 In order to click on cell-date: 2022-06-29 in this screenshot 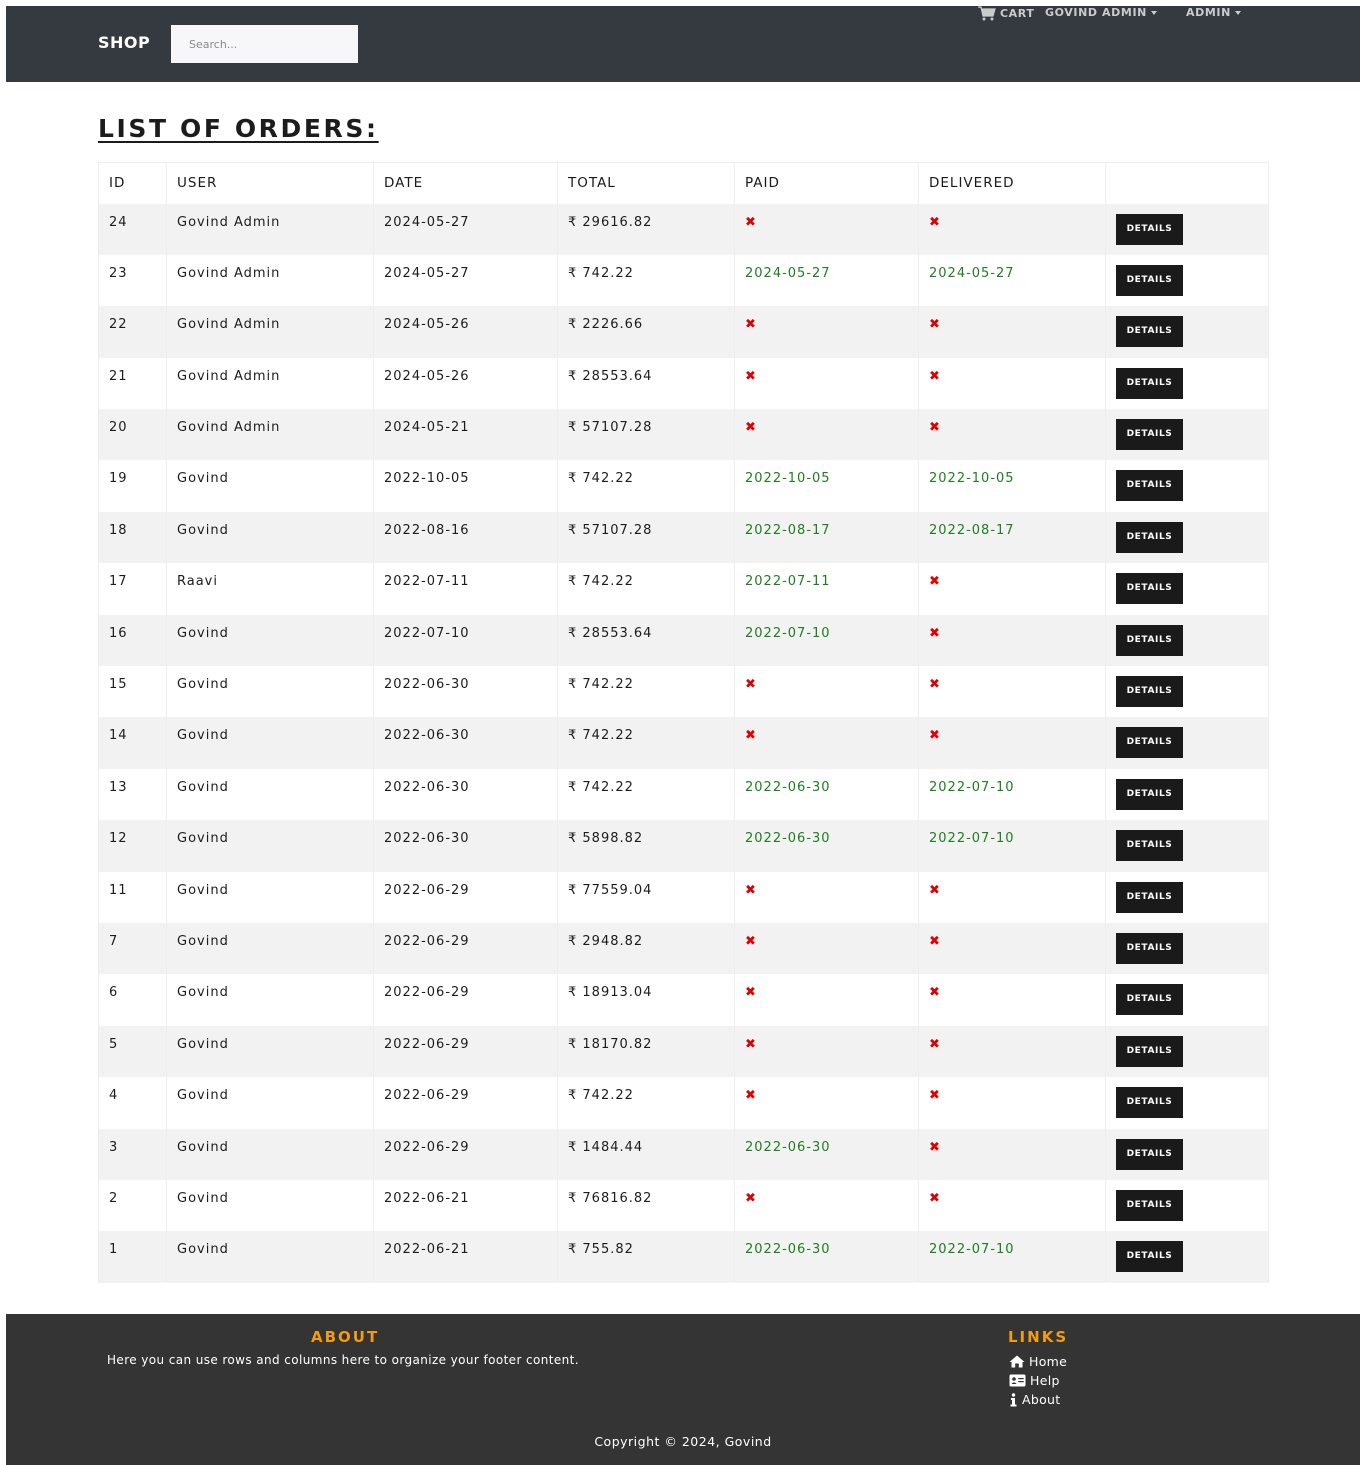, I will do `click(465, 897)`.